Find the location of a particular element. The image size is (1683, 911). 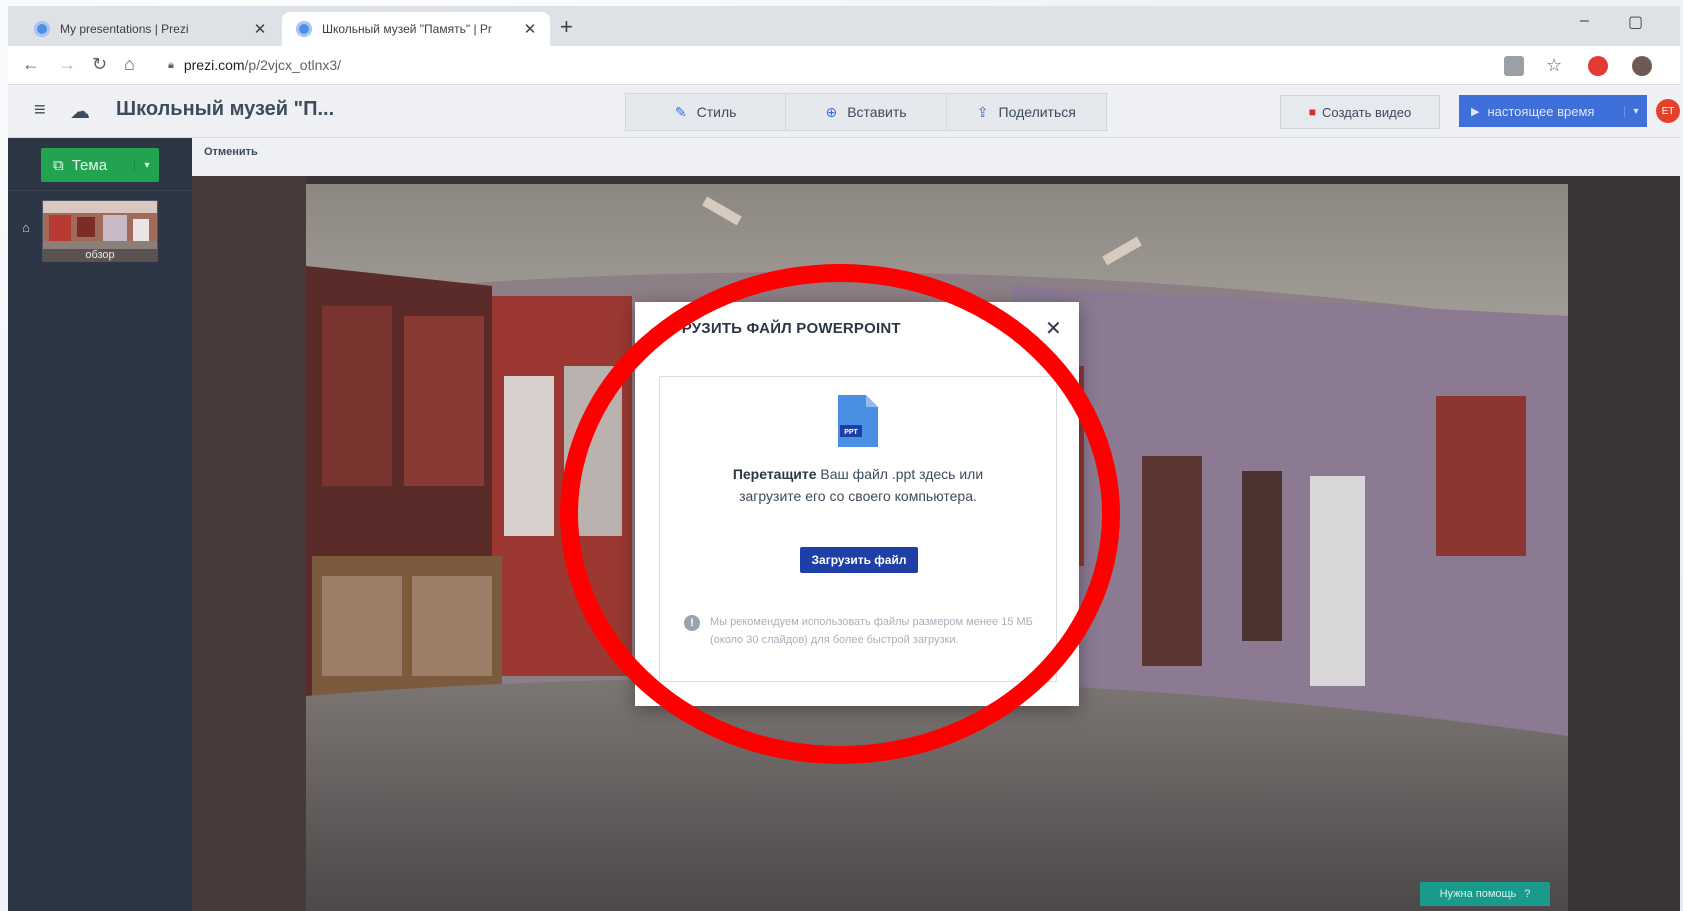

new-tab-icon: + is located at coordinates (566, 27).